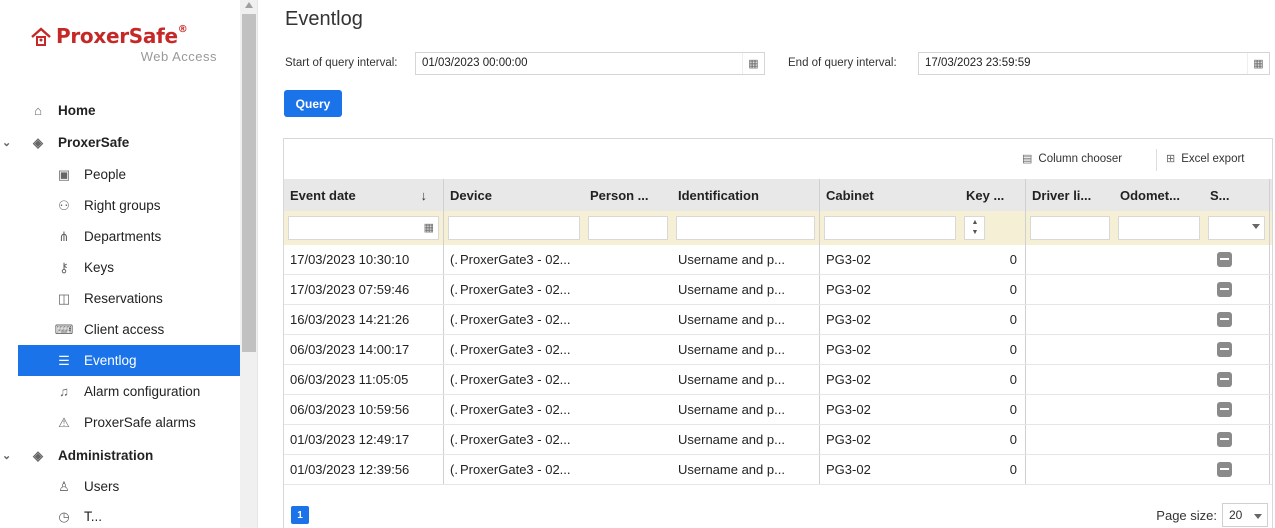  What do you see at coordinates (108, 298) in the screenshot?
I see `sidebar-item-reservations: ◫ Reservations` at bounding box center [108, 298].